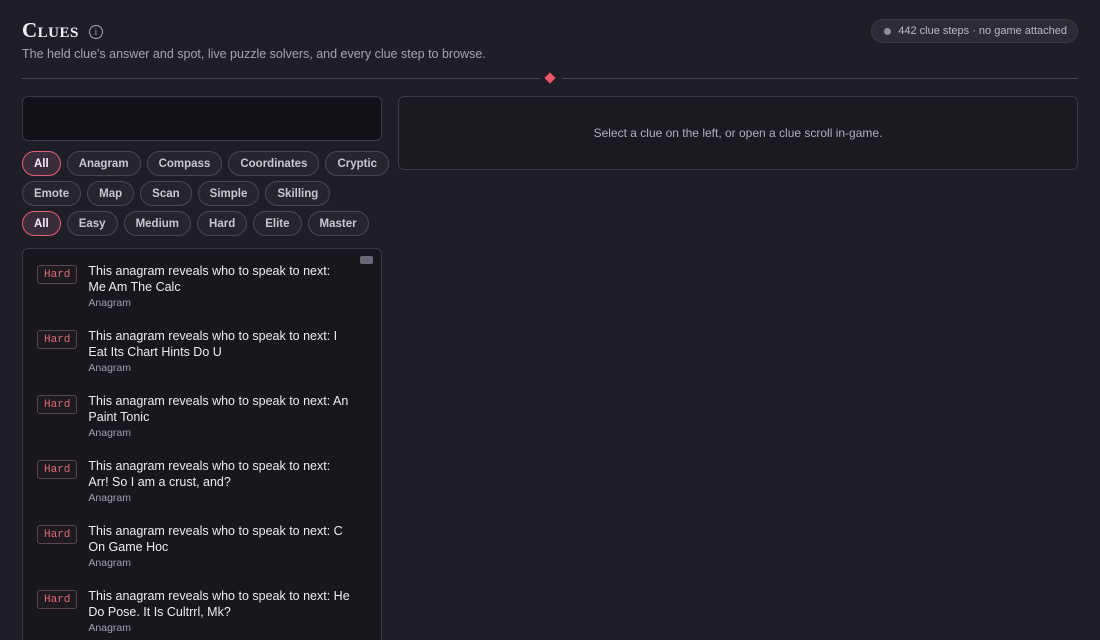 This screenshot has width=1100, height=640. I want to click on tier-filter-hard: Hard, so click(222, 223).